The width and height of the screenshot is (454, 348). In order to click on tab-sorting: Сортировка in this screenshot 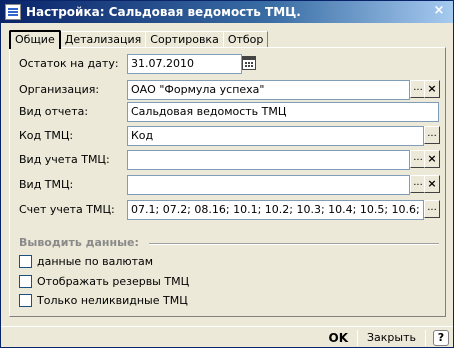, I will do `click(184, 39)`.